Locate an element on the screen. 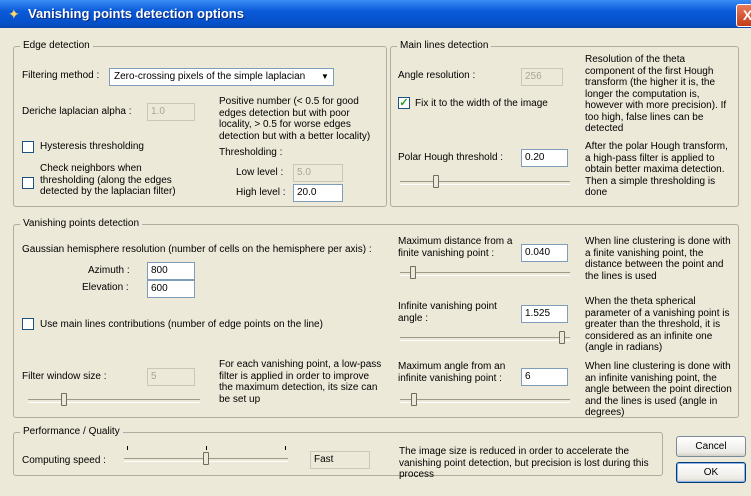 This screenshot has height=496, width=751. check-neighbors-checkbox is located at coordinates (28, 183).